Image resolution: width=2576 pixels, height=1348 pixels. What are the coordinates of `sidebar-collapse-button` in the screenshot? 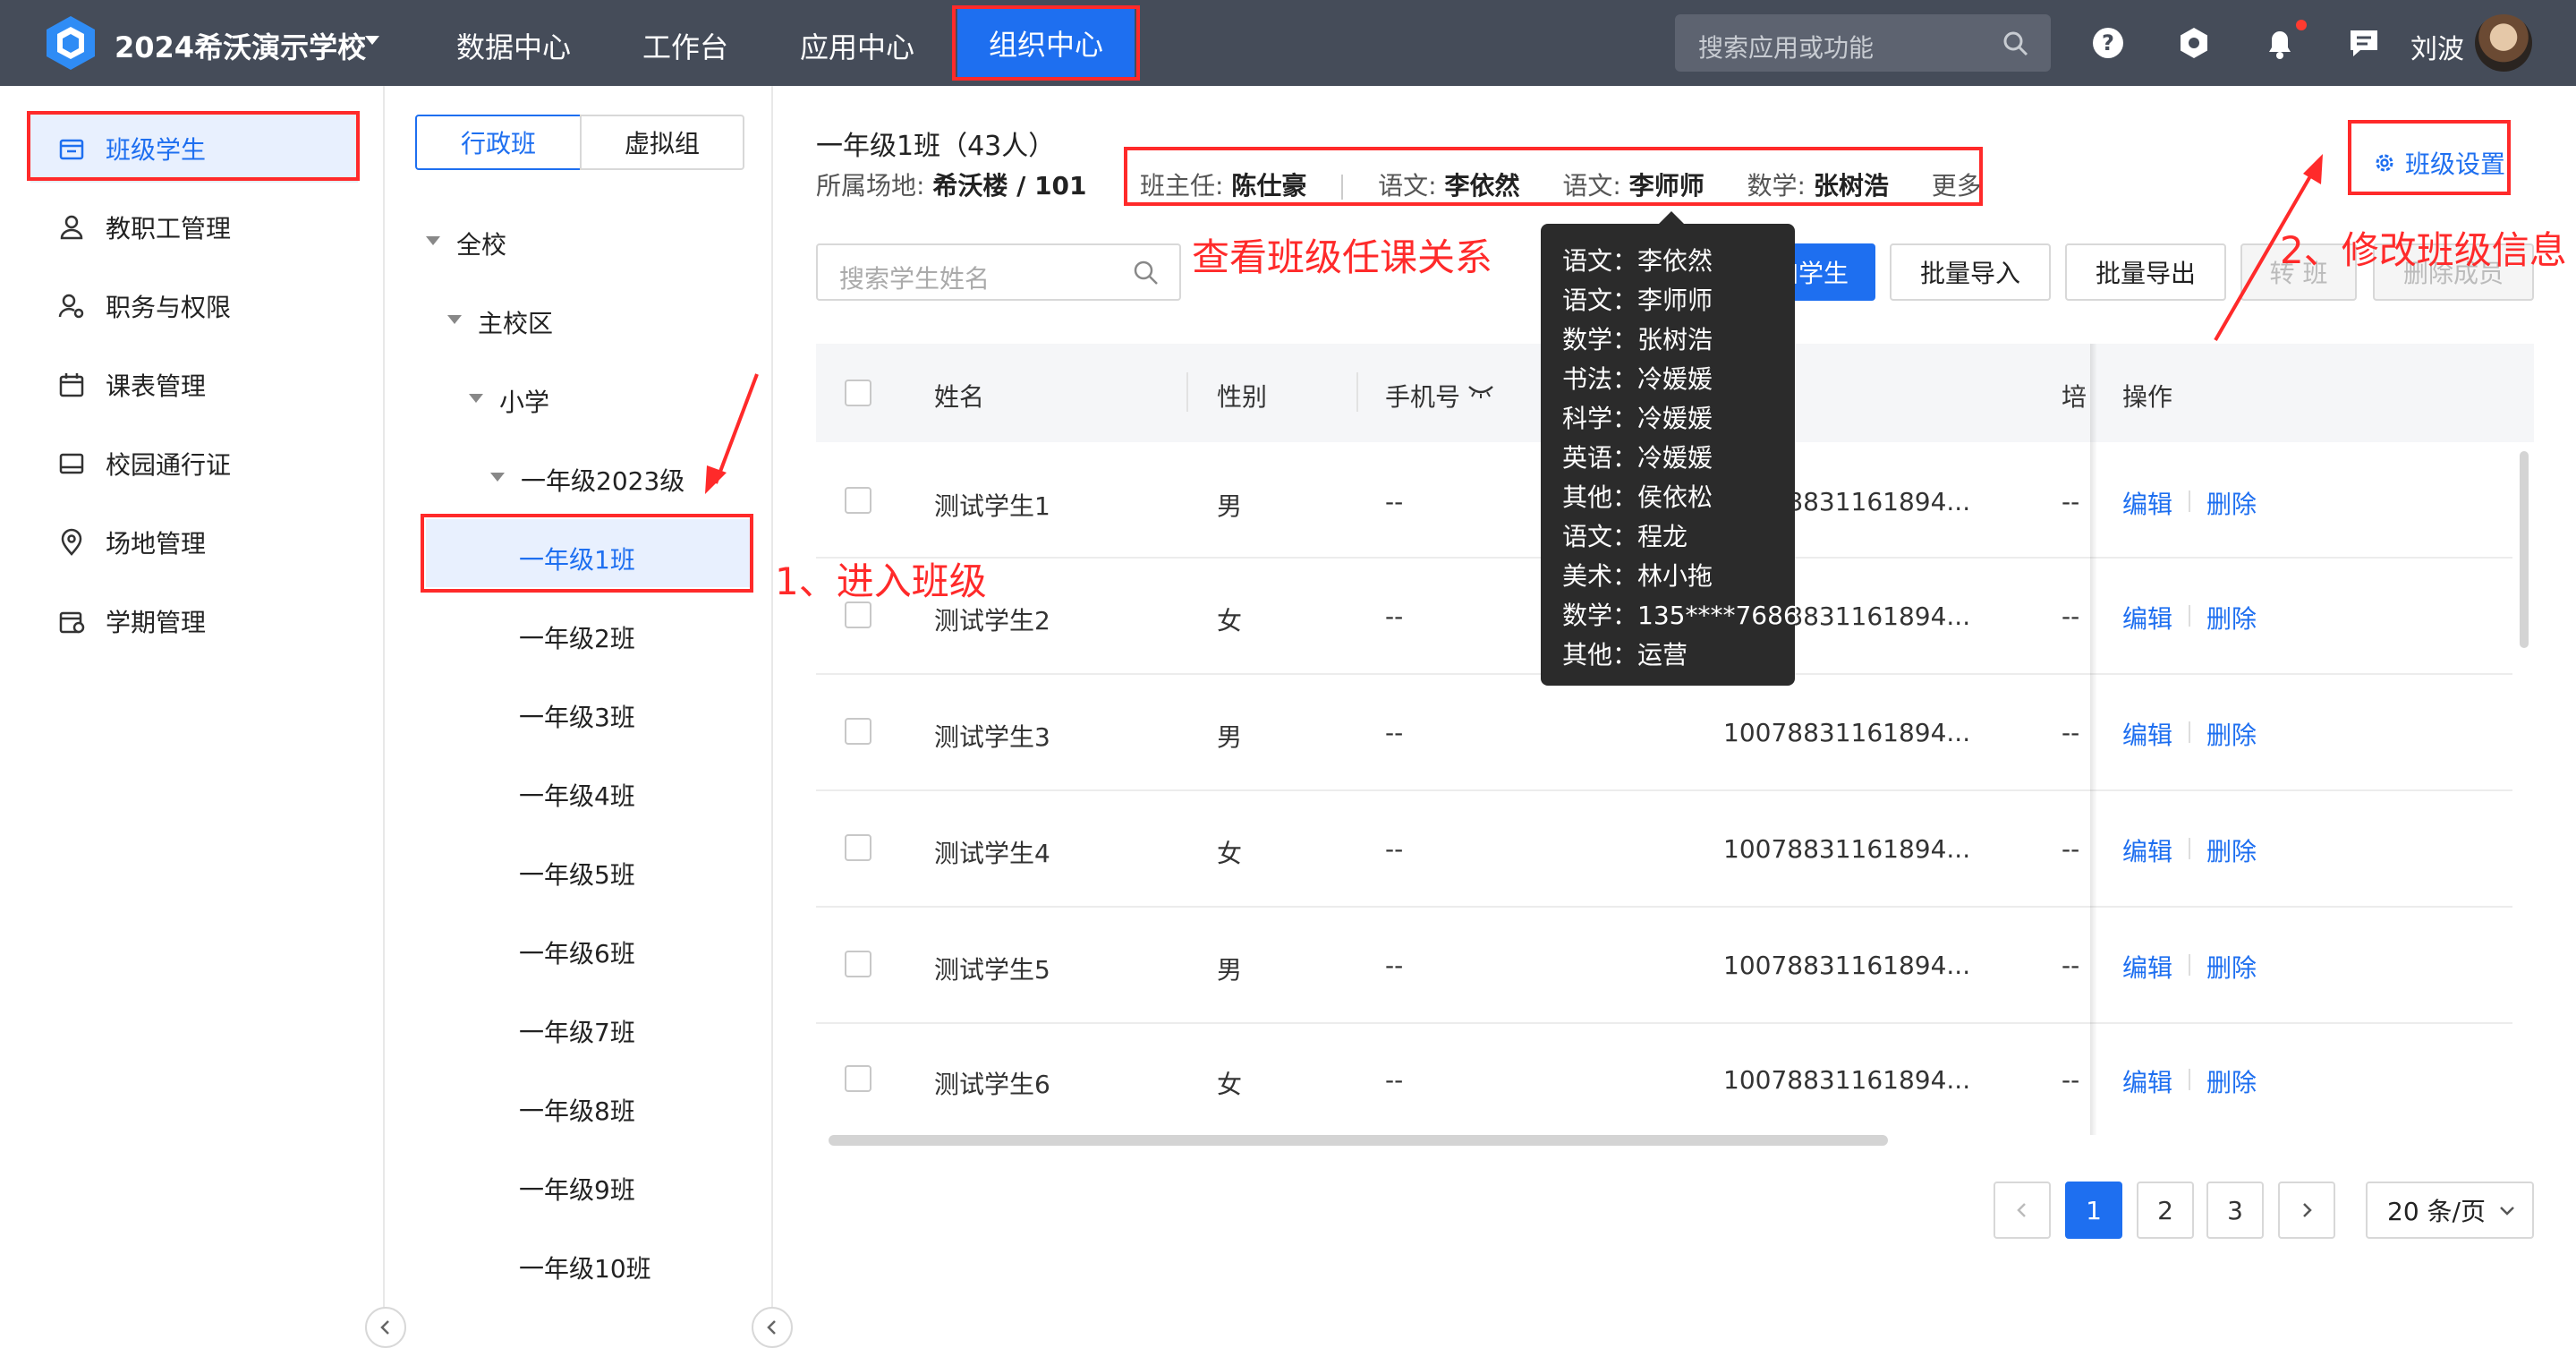 It's located at (385, 1327).